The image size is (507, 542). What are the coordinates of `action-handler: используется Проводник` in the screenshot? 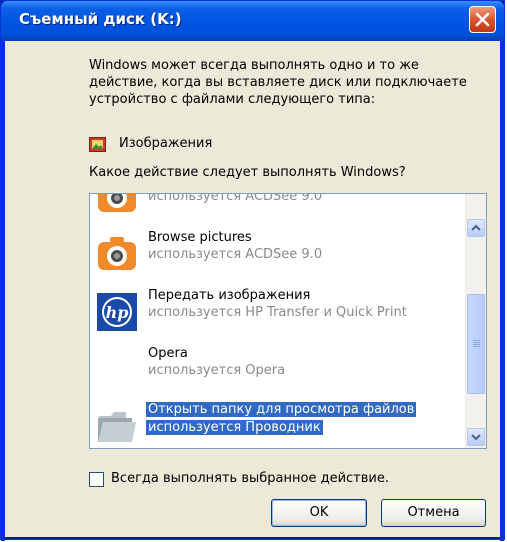 It's located at (234, 427).